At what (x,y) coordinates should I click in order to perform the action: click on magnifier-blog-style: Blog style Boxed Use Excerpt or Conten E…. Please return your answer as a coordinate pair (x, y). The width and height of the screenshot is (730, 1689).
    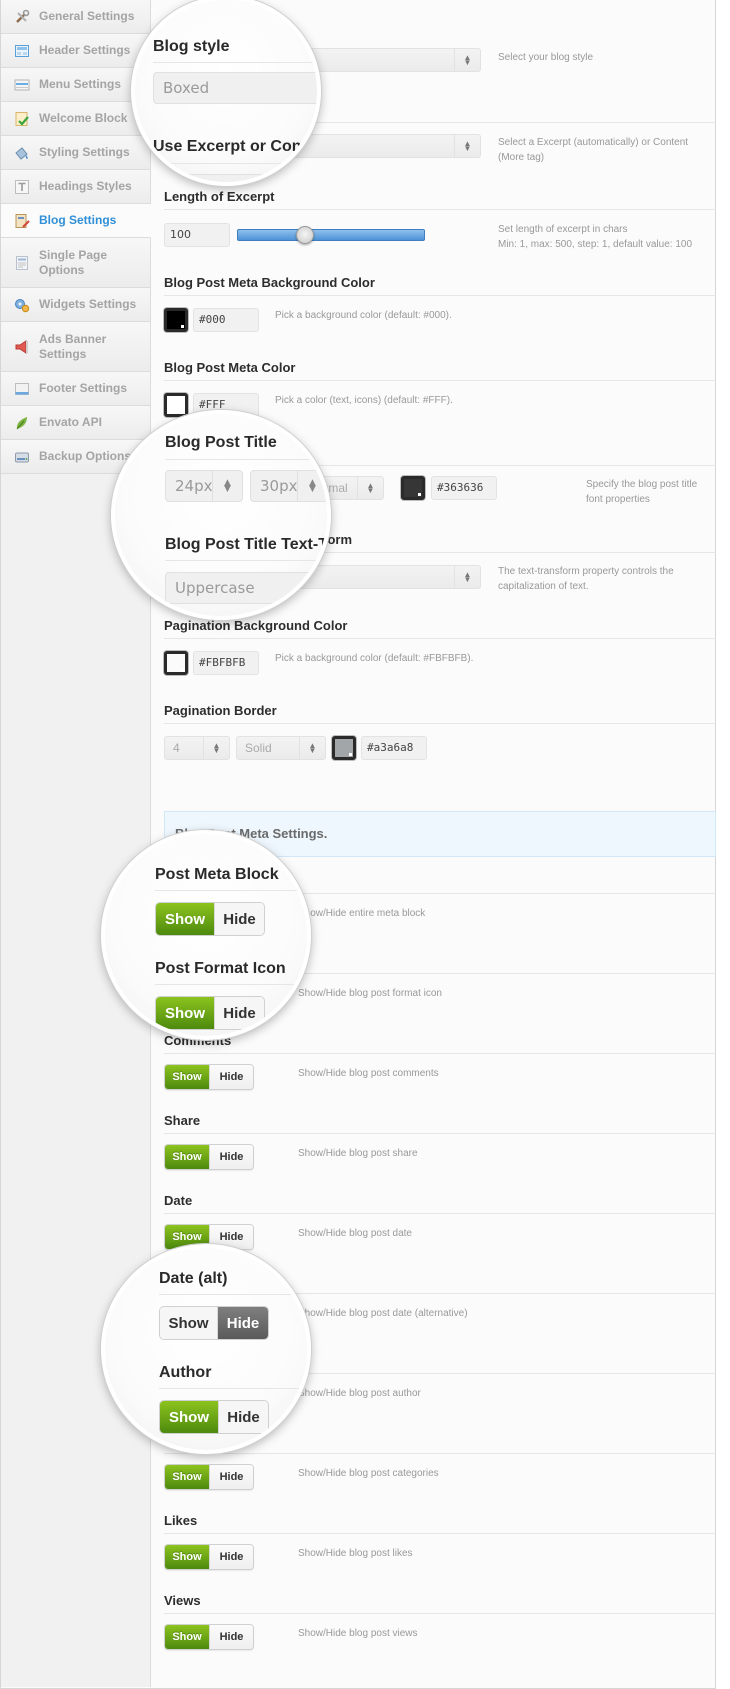
    Looking at the image, I should click on (226, 93).